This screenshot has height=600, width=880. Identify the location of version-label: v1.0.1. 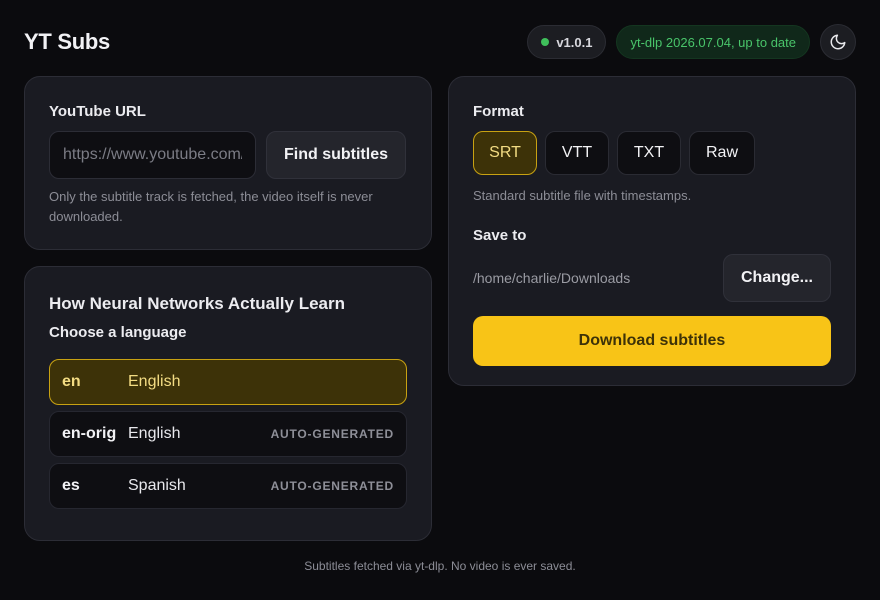
(574, 42).